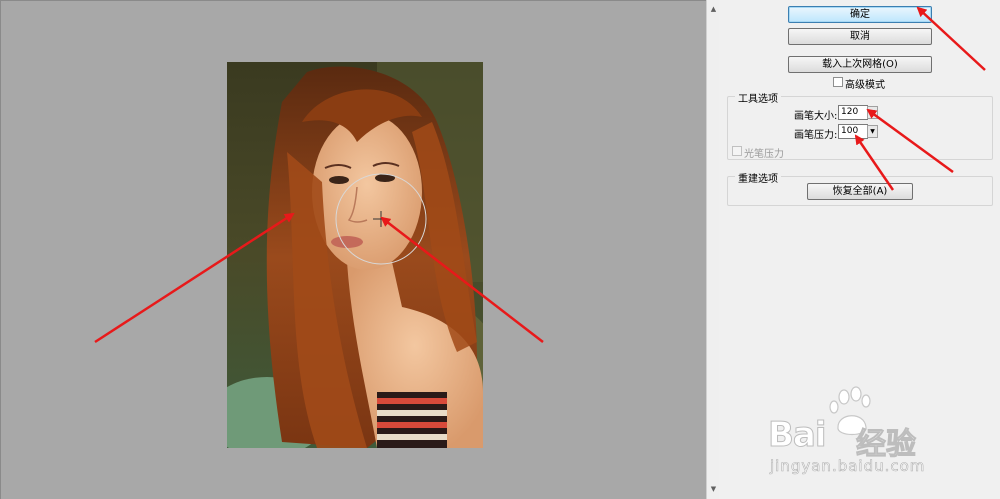  What do you see at coordinates (764, 154) in the screenshot?
I see `stylus-pressure-label: 光笔压力` at bounding box center [764, 154].